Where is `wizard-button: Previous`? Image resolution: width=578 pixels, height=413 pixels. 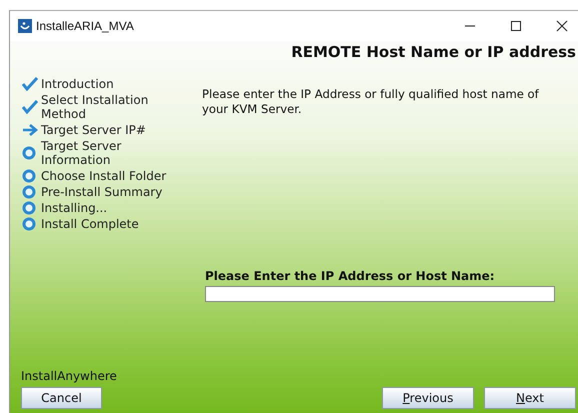
wizard-button: Previous is located at coordinates (428, 398).